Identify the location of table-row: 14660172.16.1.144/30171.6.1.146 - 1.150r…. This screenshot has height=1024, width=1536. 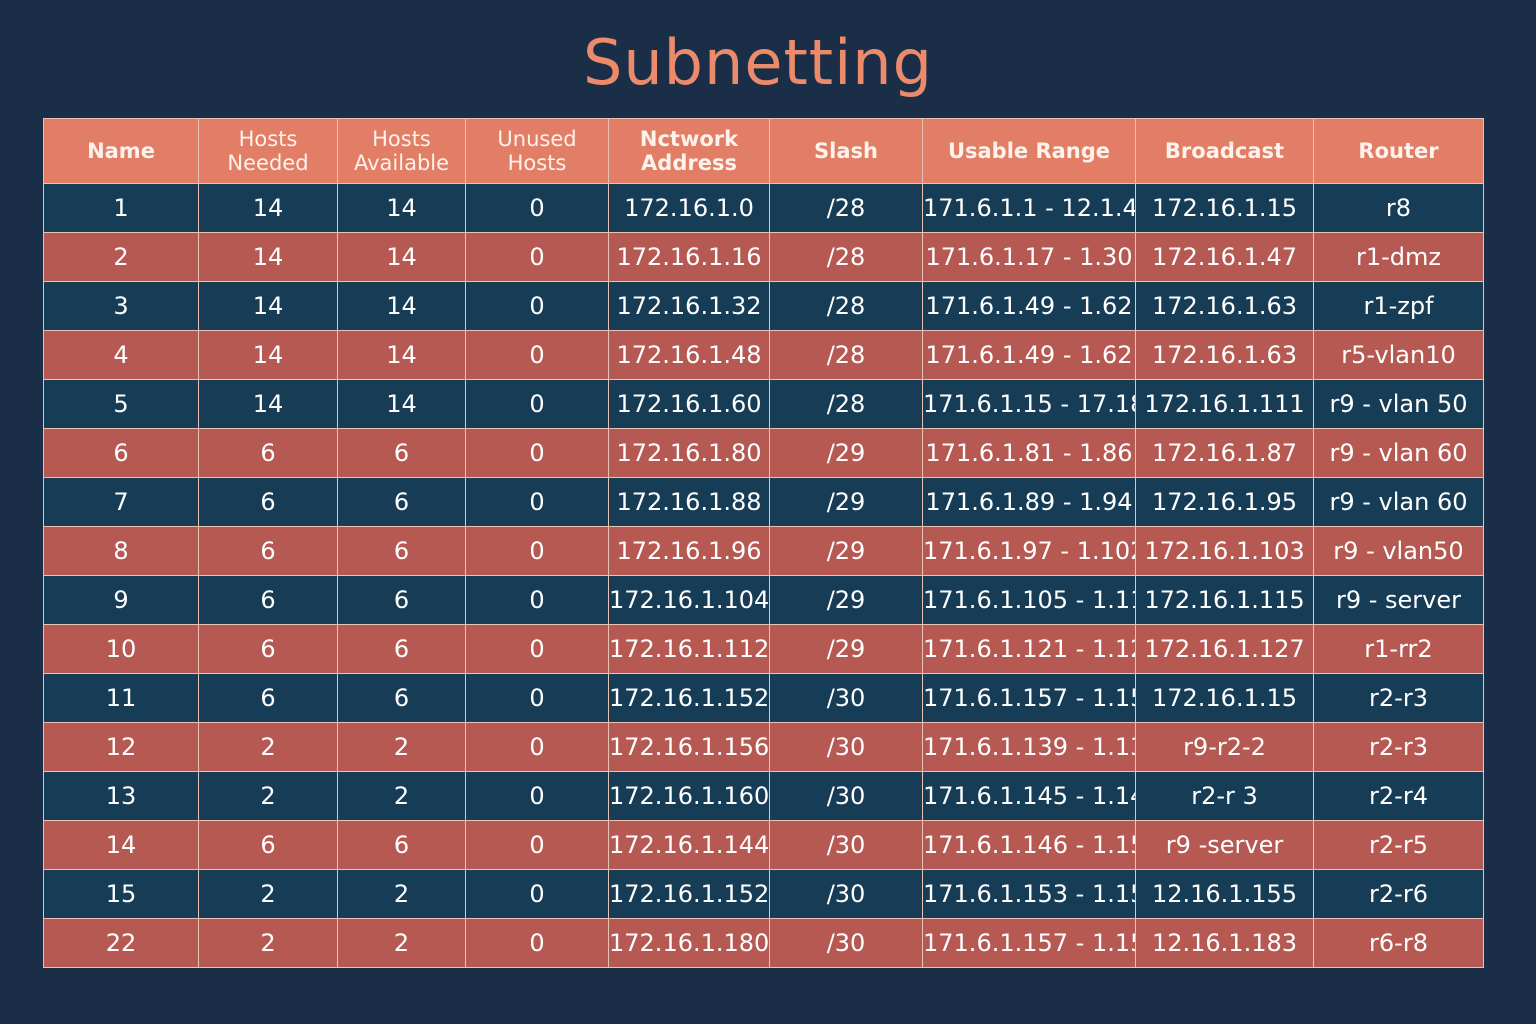
(763, 845).